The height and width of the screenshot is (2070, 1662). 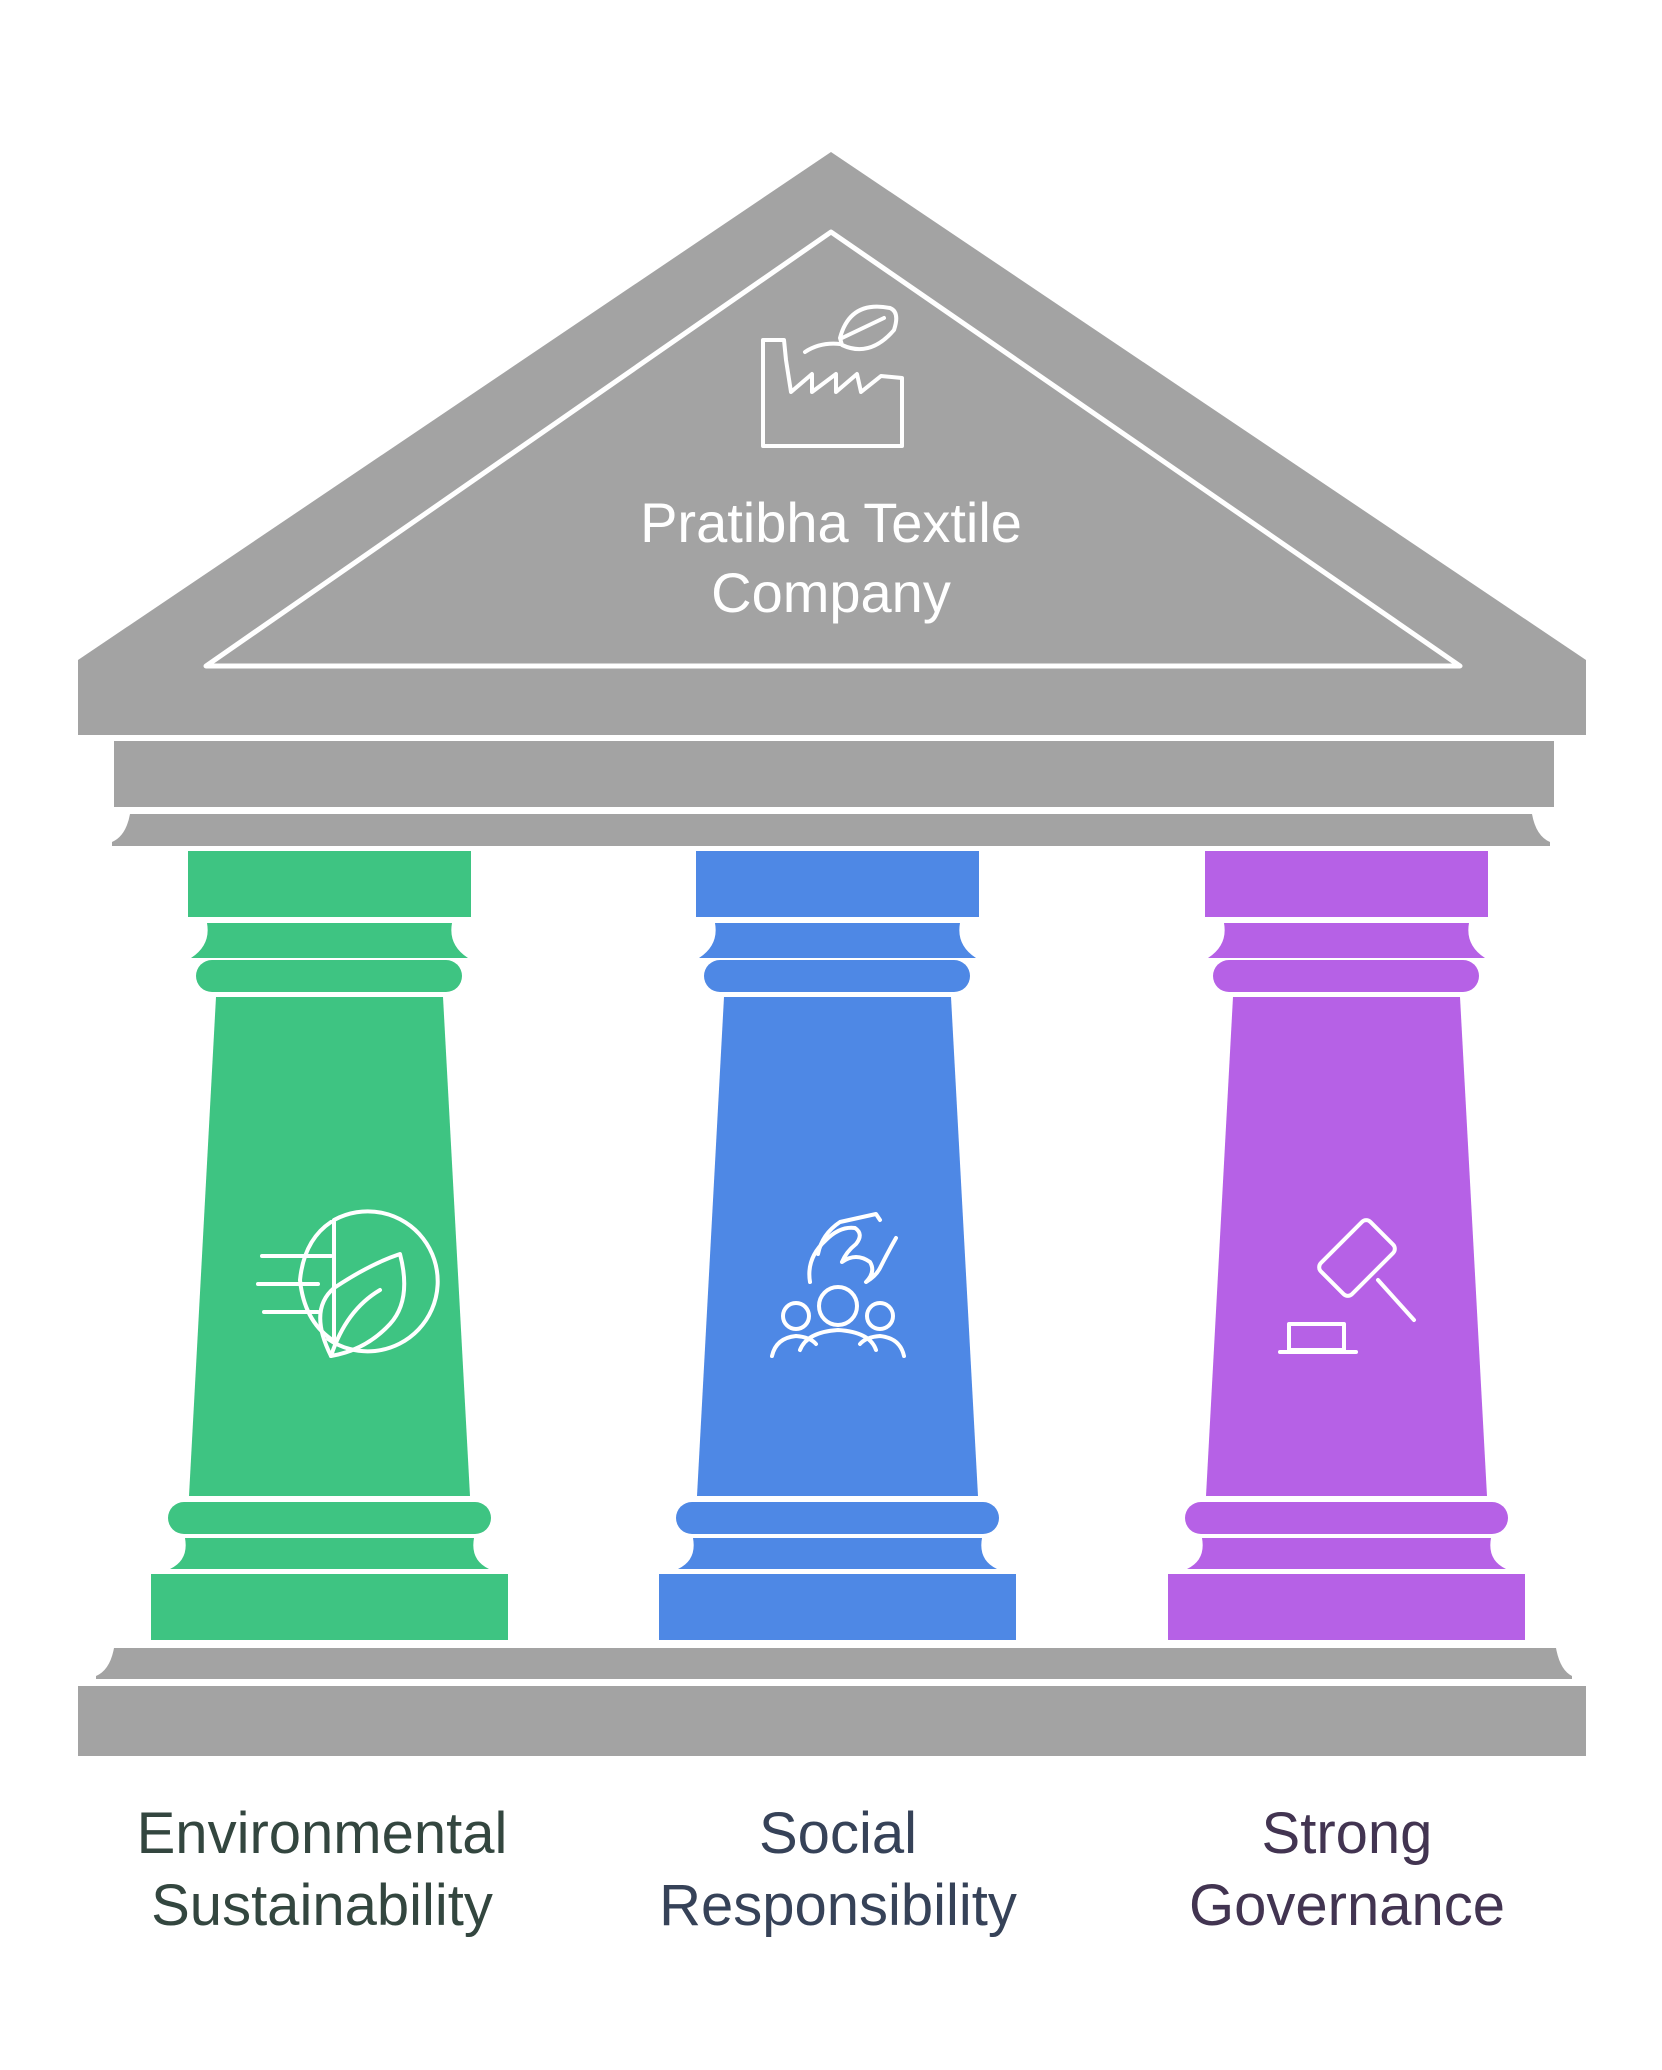 I want to click on capital-ledge, so click(x=831, y=830).